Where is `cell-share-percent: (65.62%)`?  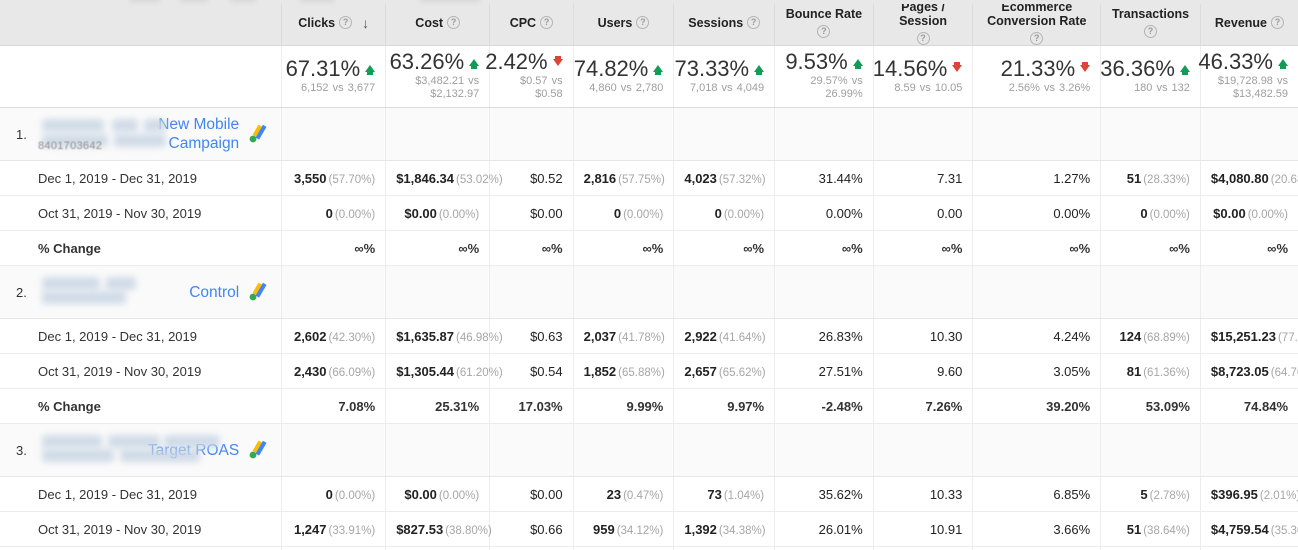 cell-share-percent: (65.62%) is located at coordinates (742, 372).